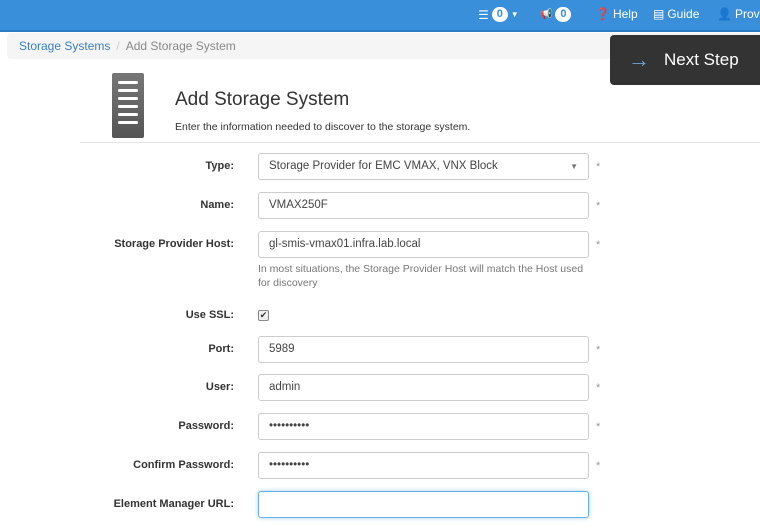 The image size is (760, 526). I want to click on next-step-label: Next Step, so click(701, 59).